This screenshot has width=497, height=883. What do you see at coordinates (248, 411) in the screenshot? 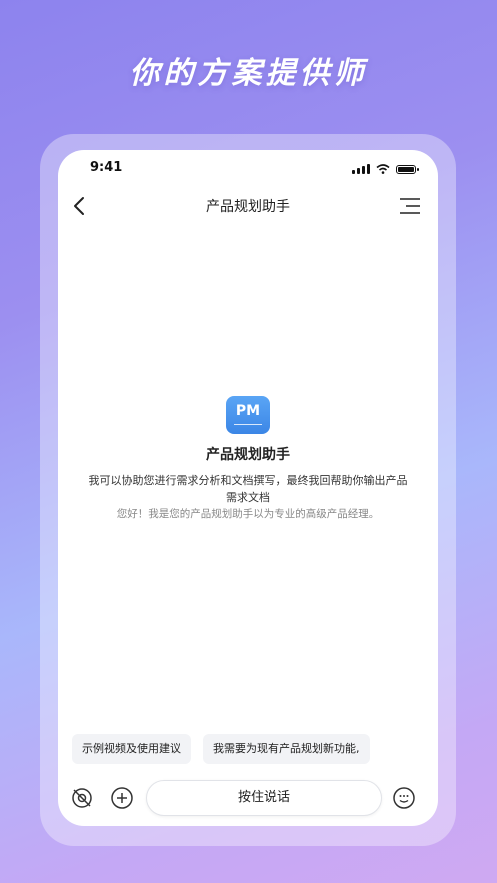
I see `pm-logo-text: PM` at bounding box center [248, 411].